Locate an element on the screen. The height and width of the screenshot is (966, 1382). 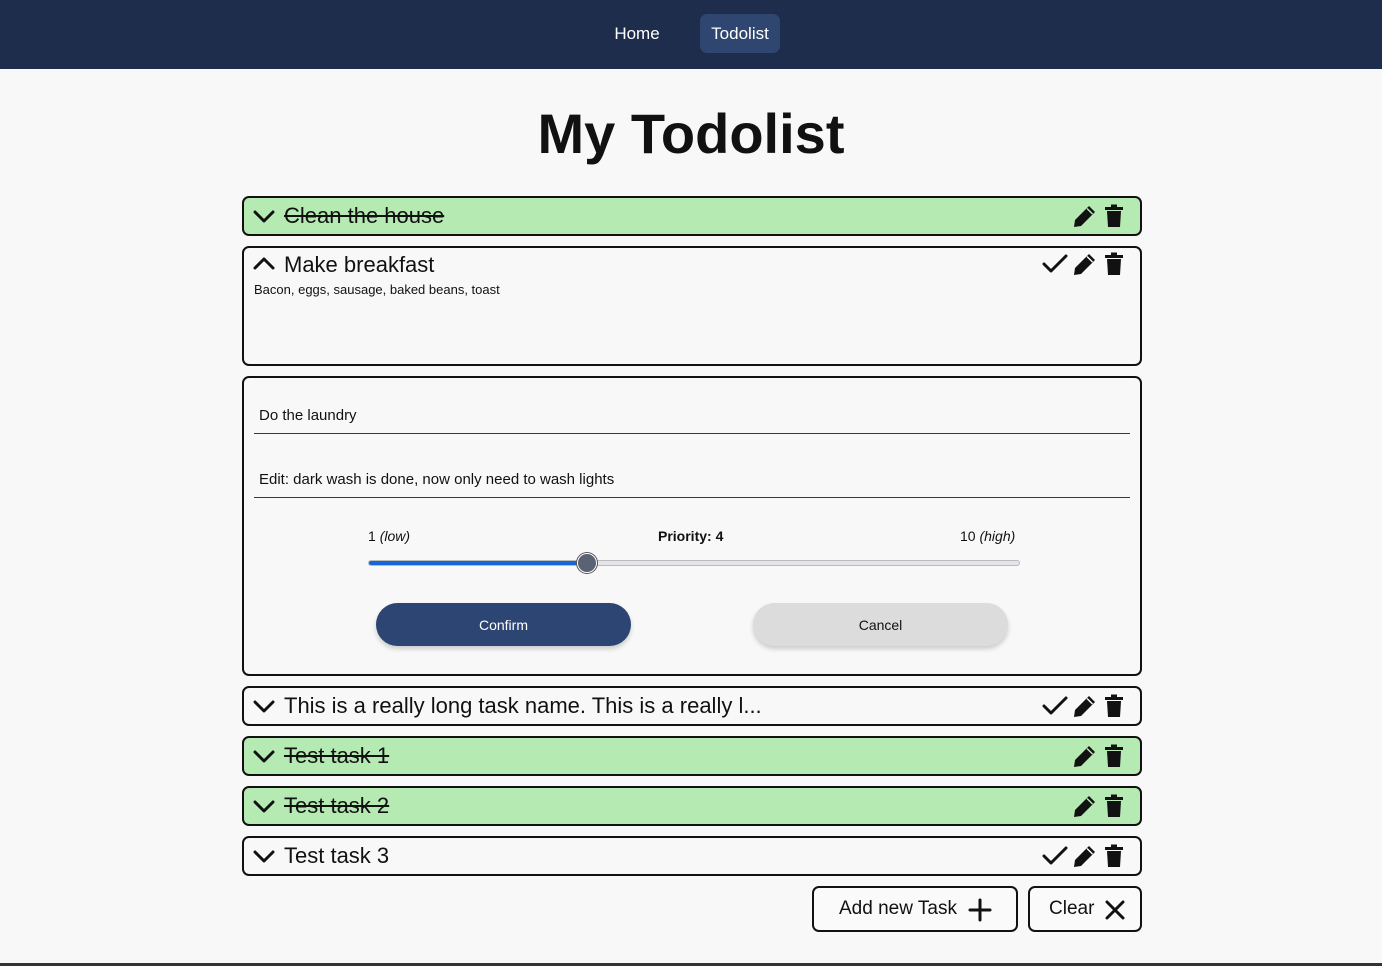
task-name-input is located at coordinates (692, 416).